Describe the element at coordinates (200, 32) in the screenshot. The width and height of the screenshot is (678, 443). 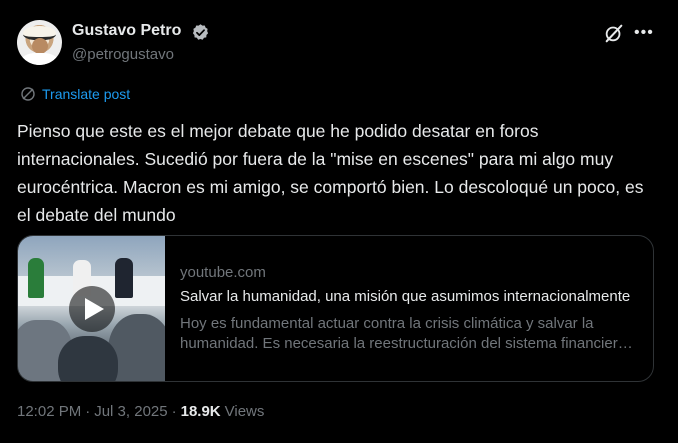
I see `verified-badge-icon` at that location.